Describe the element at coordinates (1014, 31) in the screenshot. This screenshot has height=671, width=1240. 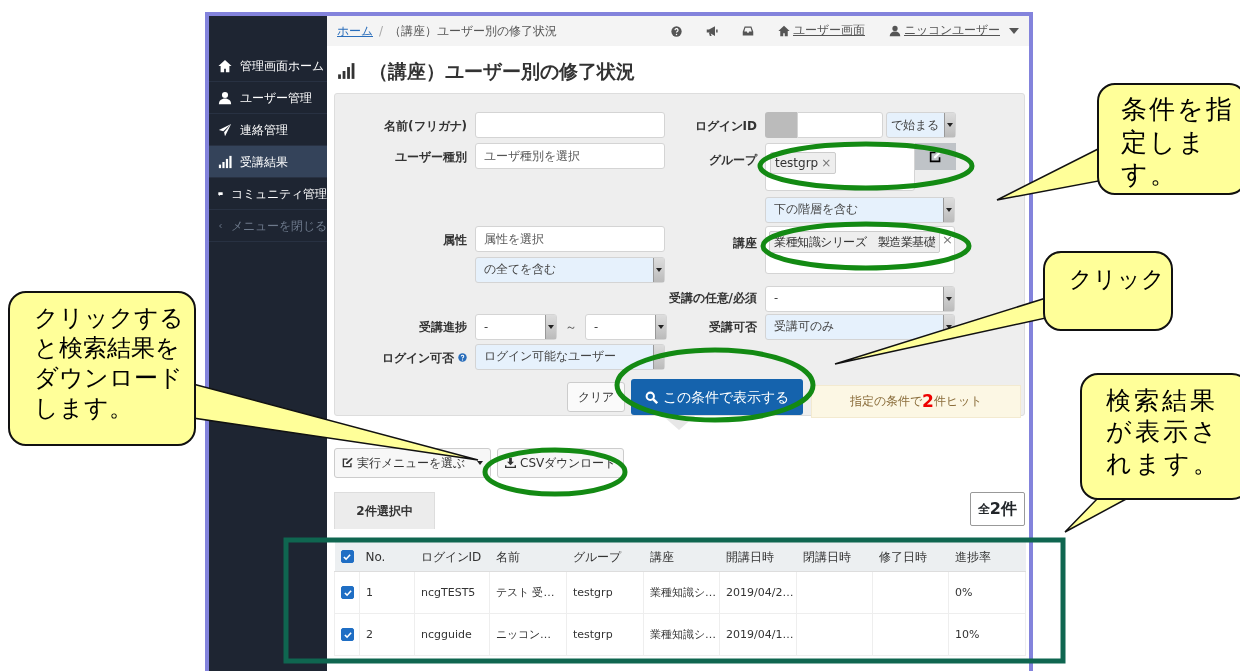
I see `caret-icon` at that location.